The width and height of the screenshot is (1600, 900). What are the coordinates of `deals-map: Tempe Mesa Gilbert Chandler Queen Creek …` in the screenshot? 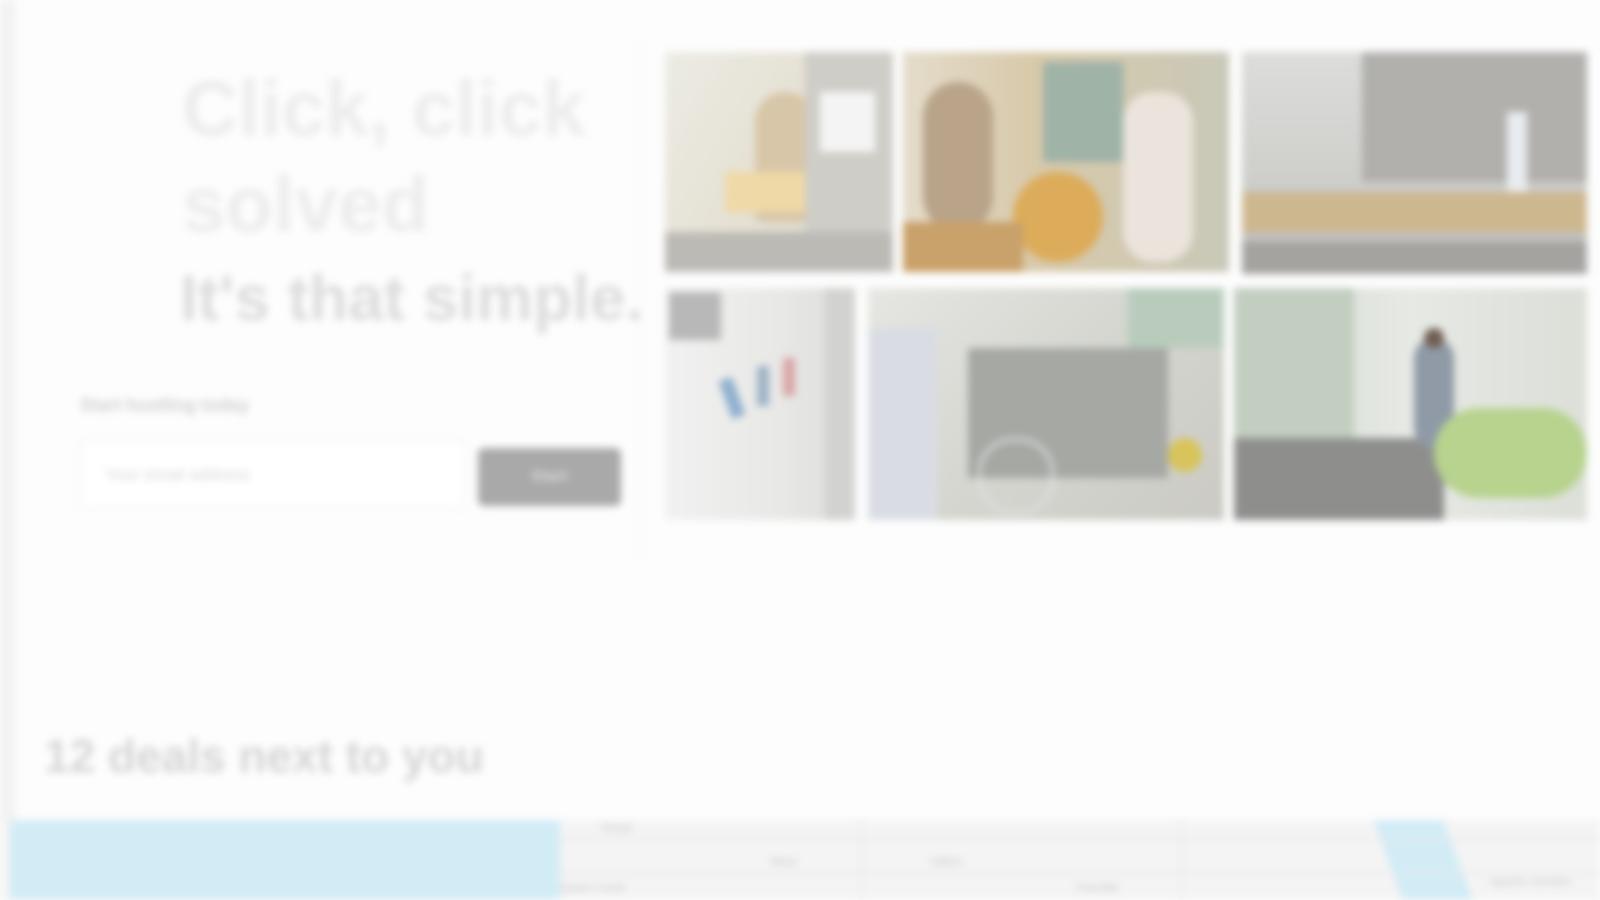 It's located at (800, 860).